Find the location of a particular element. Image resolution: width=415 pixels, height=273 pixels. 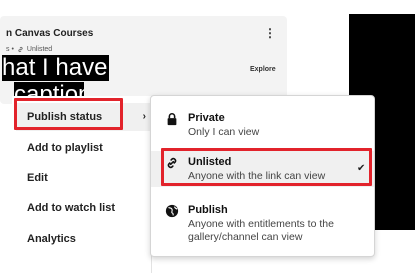

video-caption-line-1: hat I have is located at coordinates (56, 67).